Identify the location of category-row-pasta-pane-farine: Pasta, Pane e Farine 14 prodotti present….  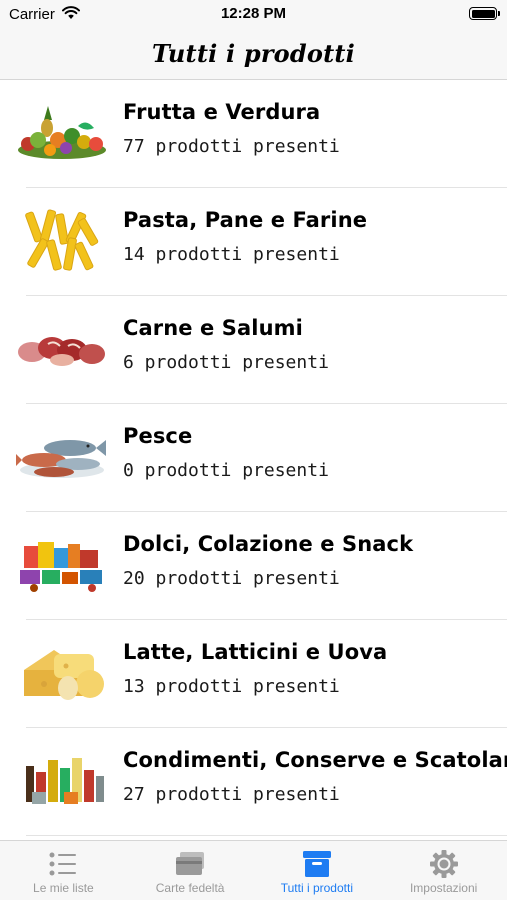
(253, 242).